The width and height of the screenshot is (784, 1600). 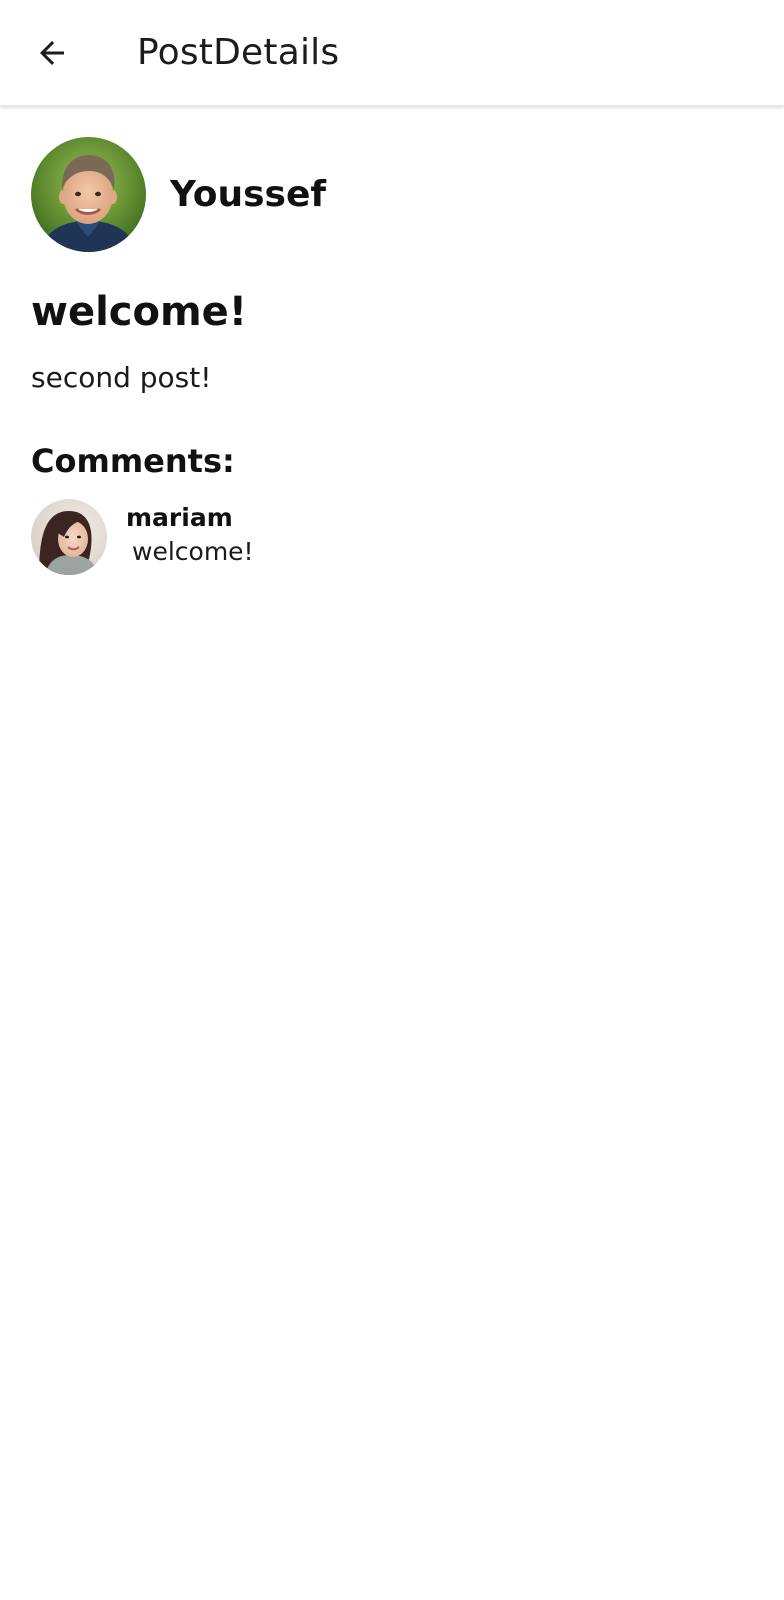 I want to click on comment-item: mariam welcome!, so click(x=142, y=537).